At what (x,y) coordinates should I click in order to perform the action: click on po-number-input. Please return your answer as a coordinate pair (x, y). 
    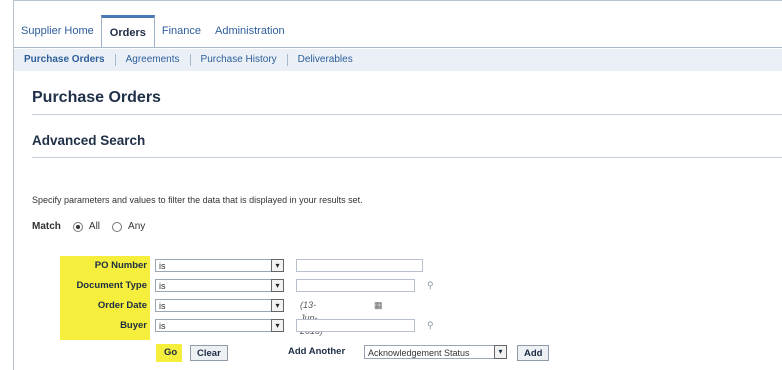
    Looking at the image, I should click on (359, 265).